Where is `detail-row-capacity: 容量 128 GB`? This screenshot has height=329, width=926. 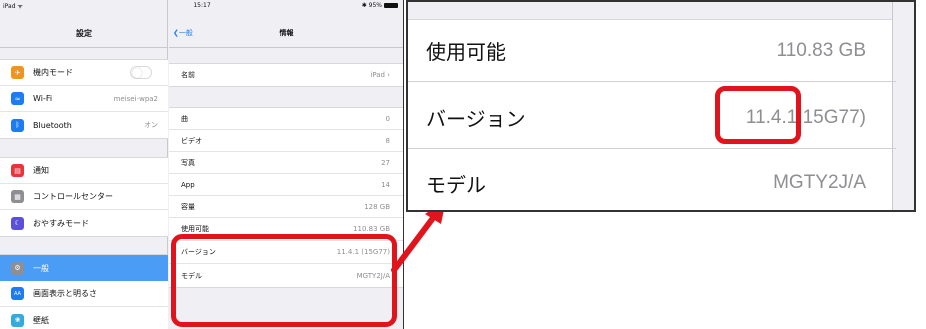 detail-row-capacity: 容量 128 GB is located at coordinates (286, 207).